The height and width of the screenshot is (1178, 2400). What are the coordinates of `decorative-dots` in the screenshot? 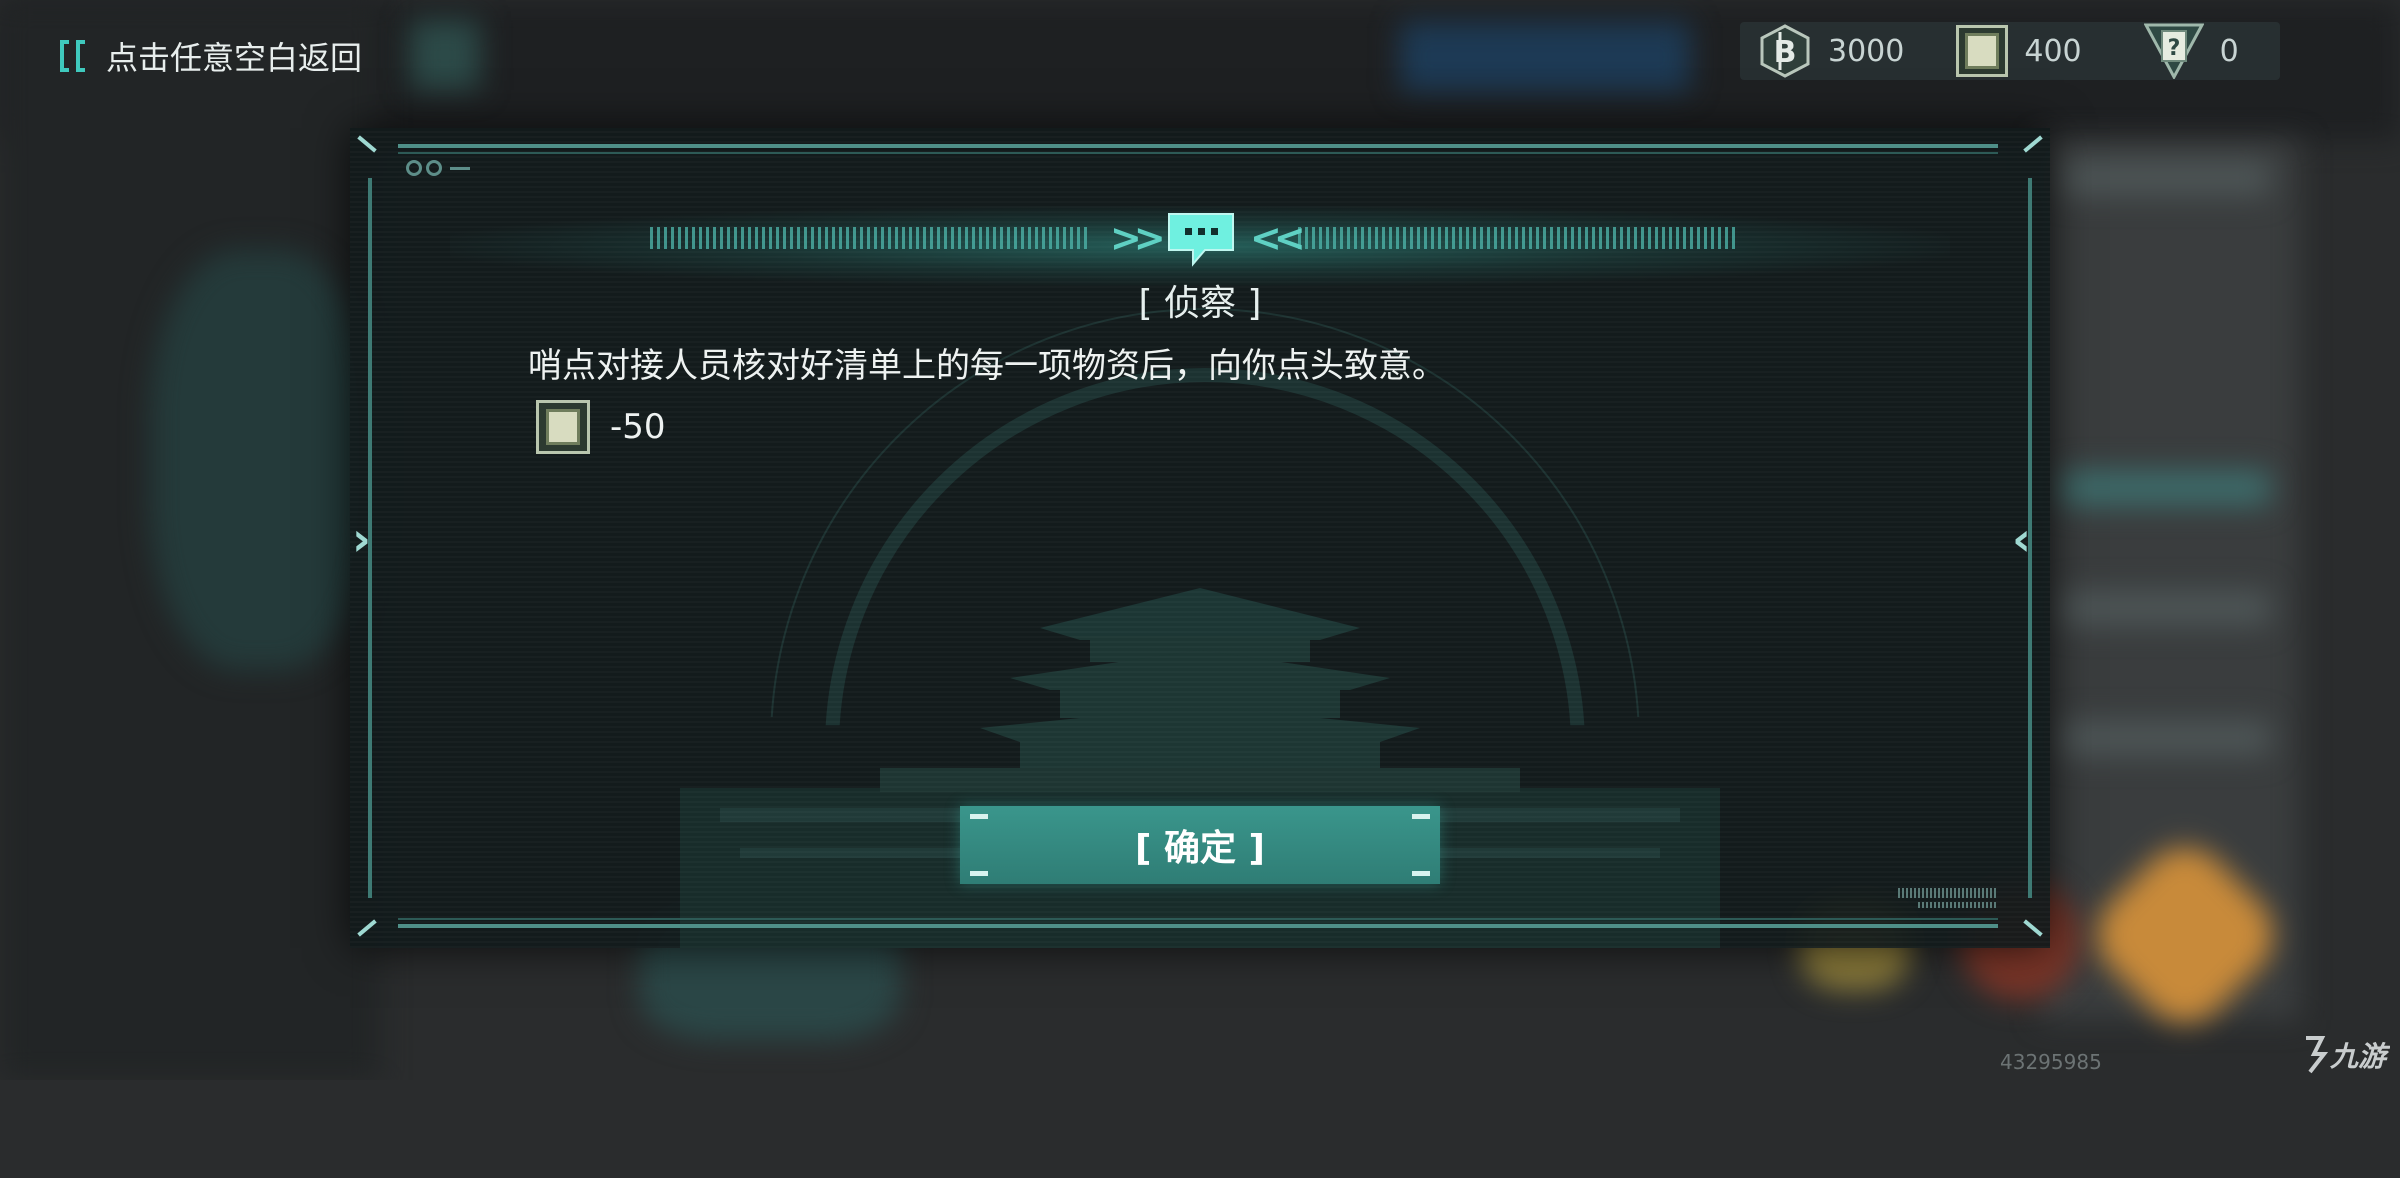 It's located at (438, 168).